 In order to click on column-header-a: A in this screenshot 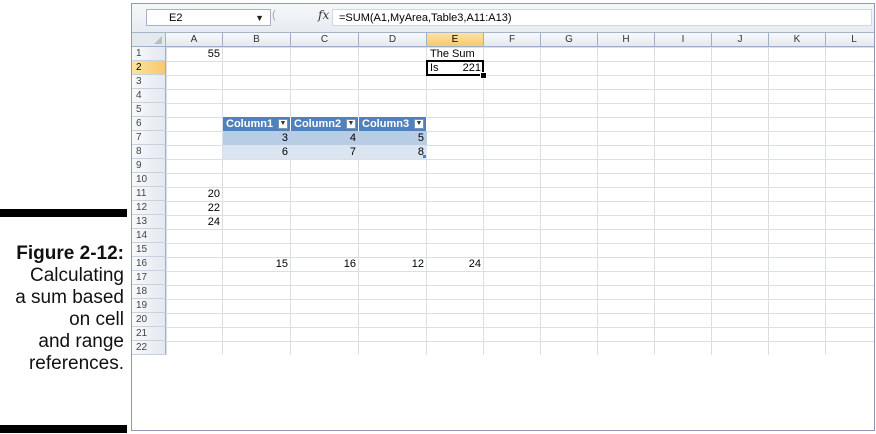, I will do `click(194, 40)`.